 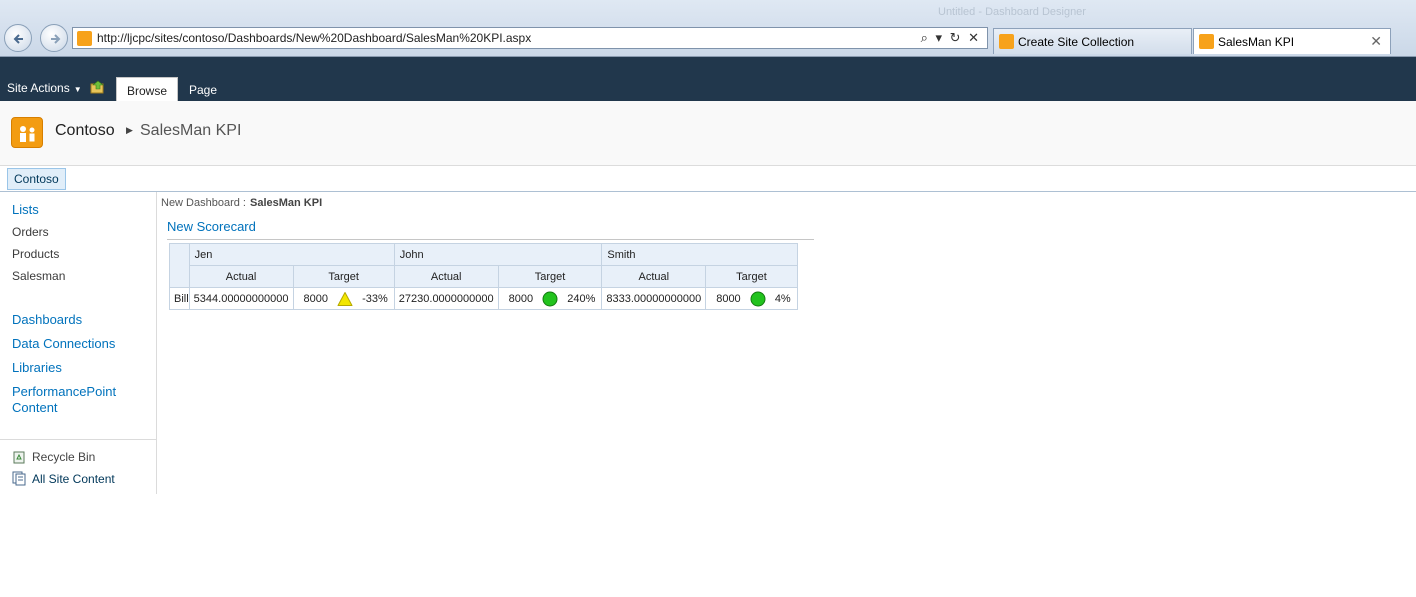 I want to click on column-group-smith: Smith, so click(x=699, y=254).